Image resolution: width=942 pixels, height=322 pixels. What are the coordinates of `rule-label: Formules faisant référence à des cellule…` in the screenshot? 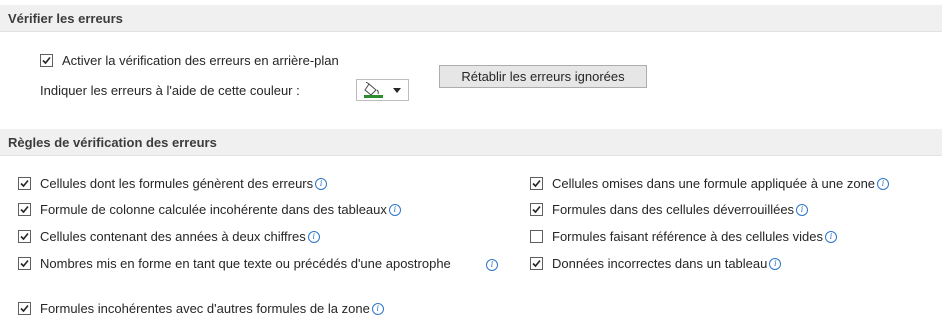 It's located at (694, 236).